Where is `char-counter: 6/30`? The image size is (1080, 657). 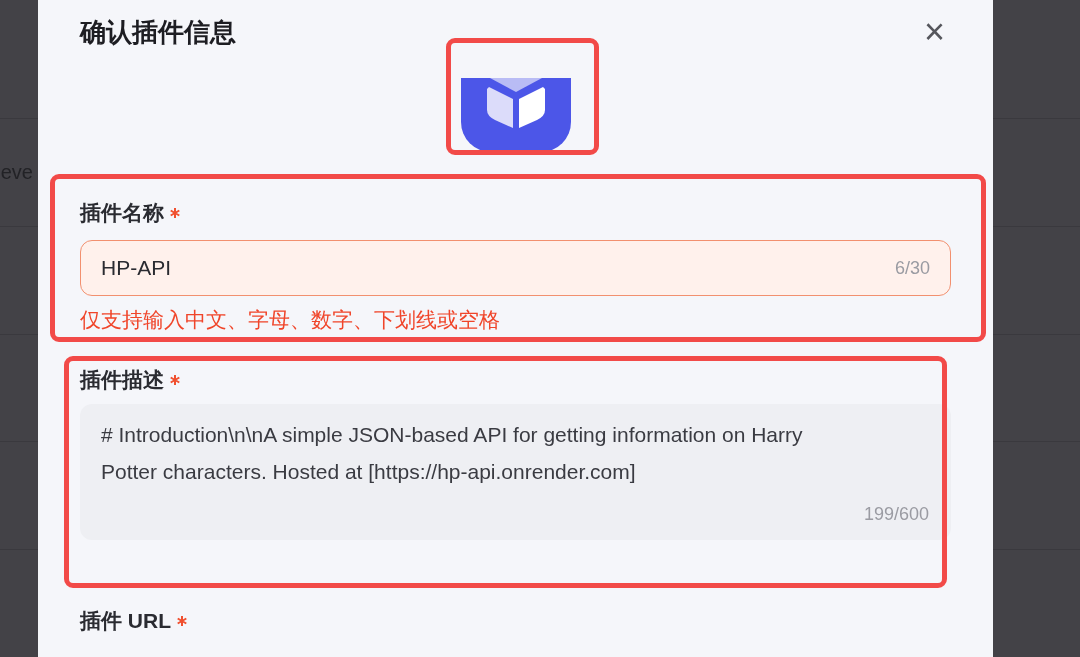 char-counter: 6/30 is located at coordinates (912, 268).